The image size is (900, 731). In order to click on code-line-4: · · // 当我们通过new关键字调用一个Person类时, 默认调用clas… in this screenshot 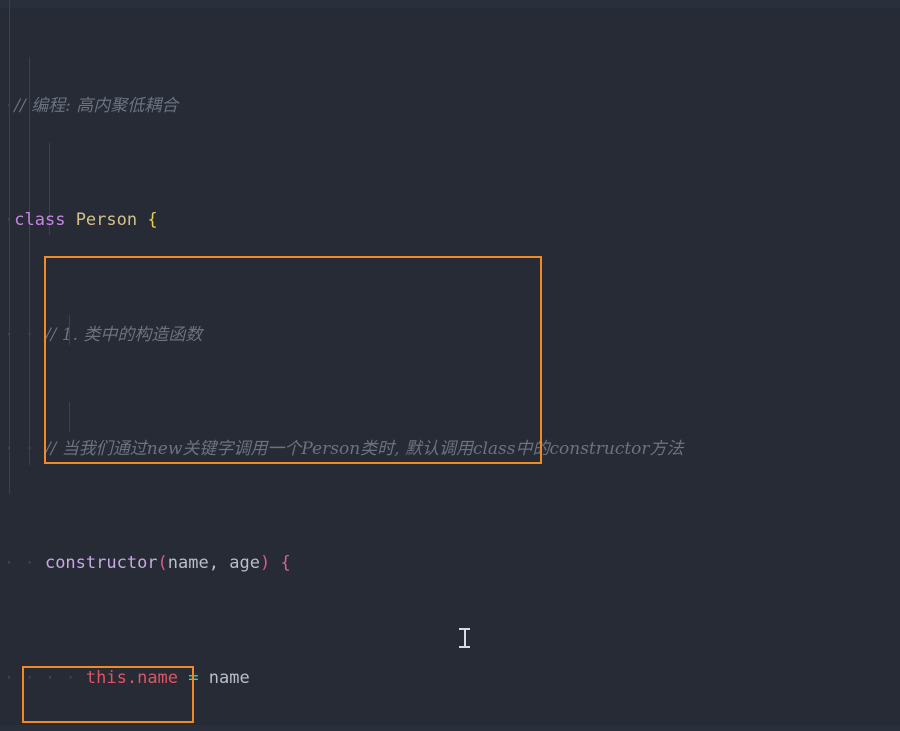, I will do `click(450, 449)`.